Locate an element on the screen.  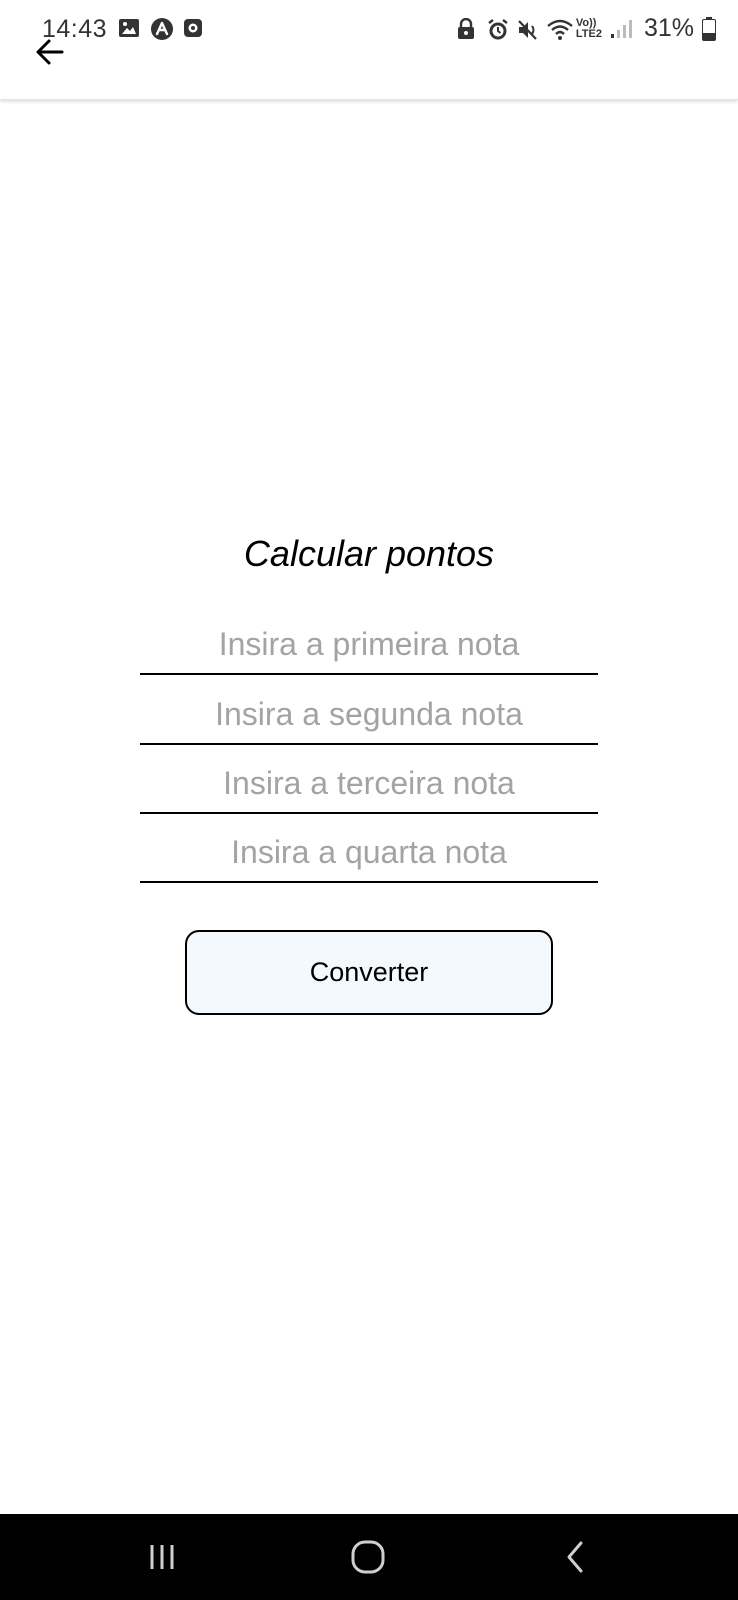
signal-icon is located at coordinates (621, 29).